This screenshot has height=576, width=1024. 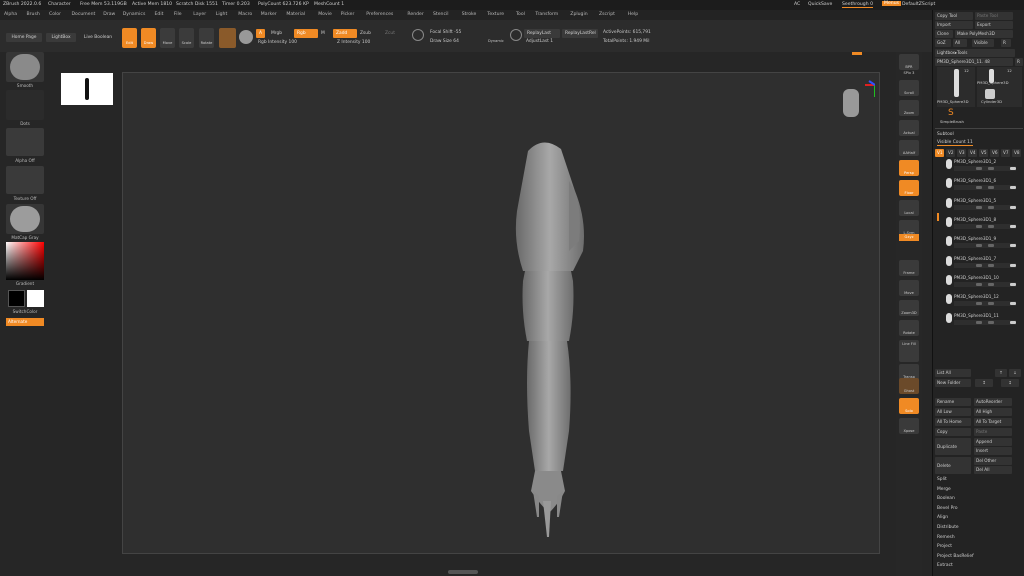 I want to click on menu-brush: Brush, so click(x=33, y=14).